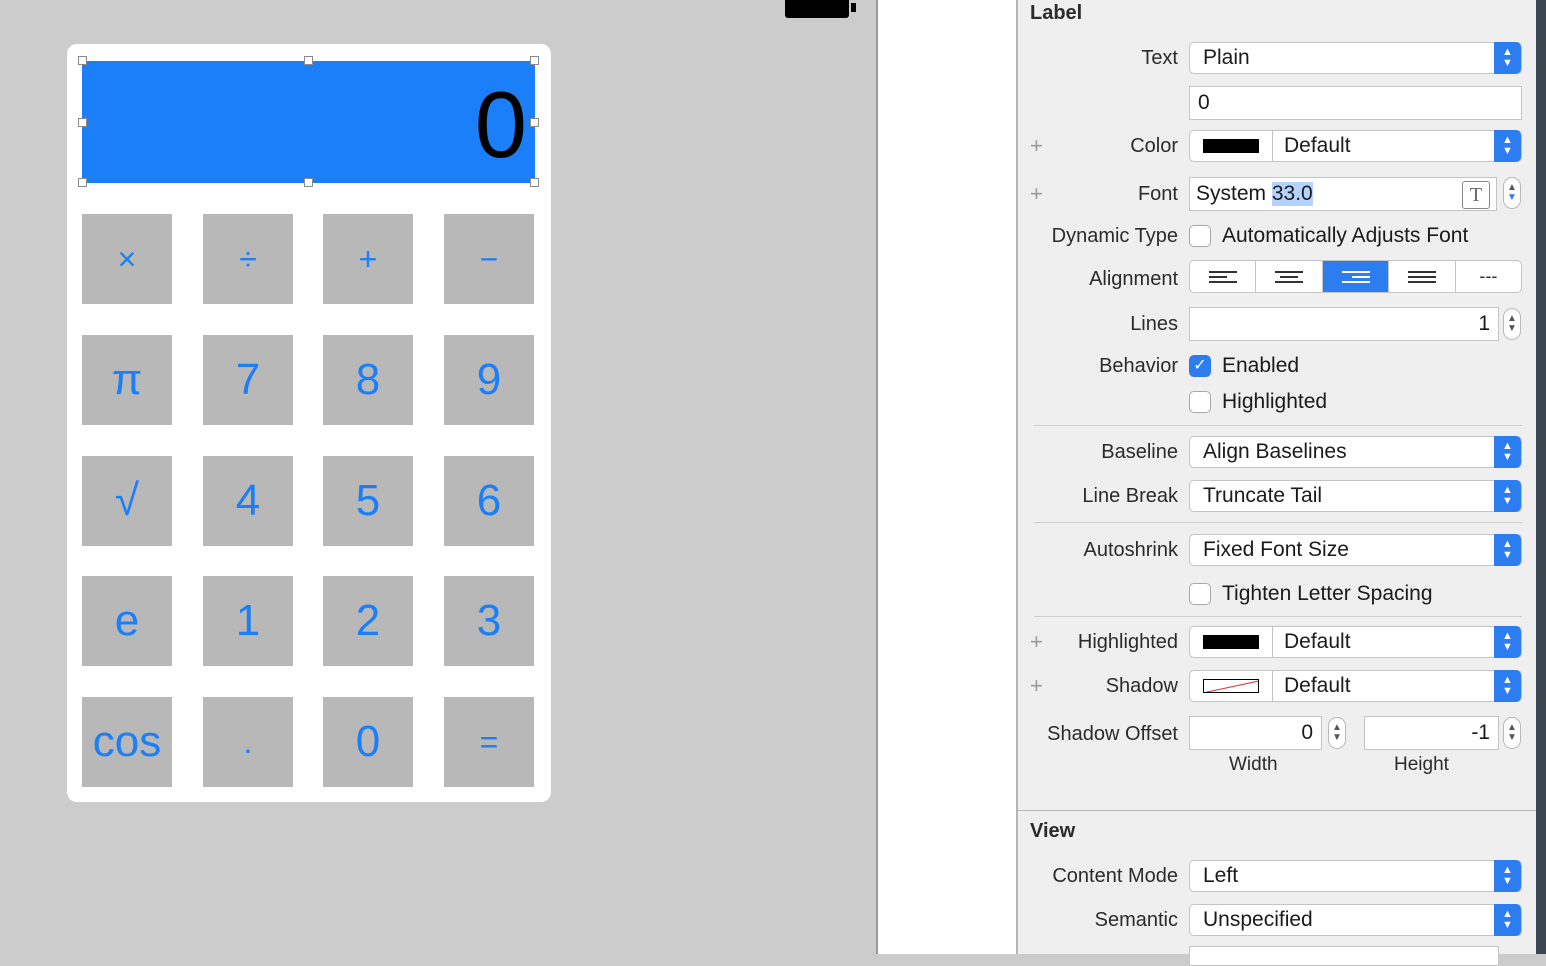  What do you see at coordinates (1231, 193) in the screenshot?
I see `font-family: System` at bounding box center [1231, 193].